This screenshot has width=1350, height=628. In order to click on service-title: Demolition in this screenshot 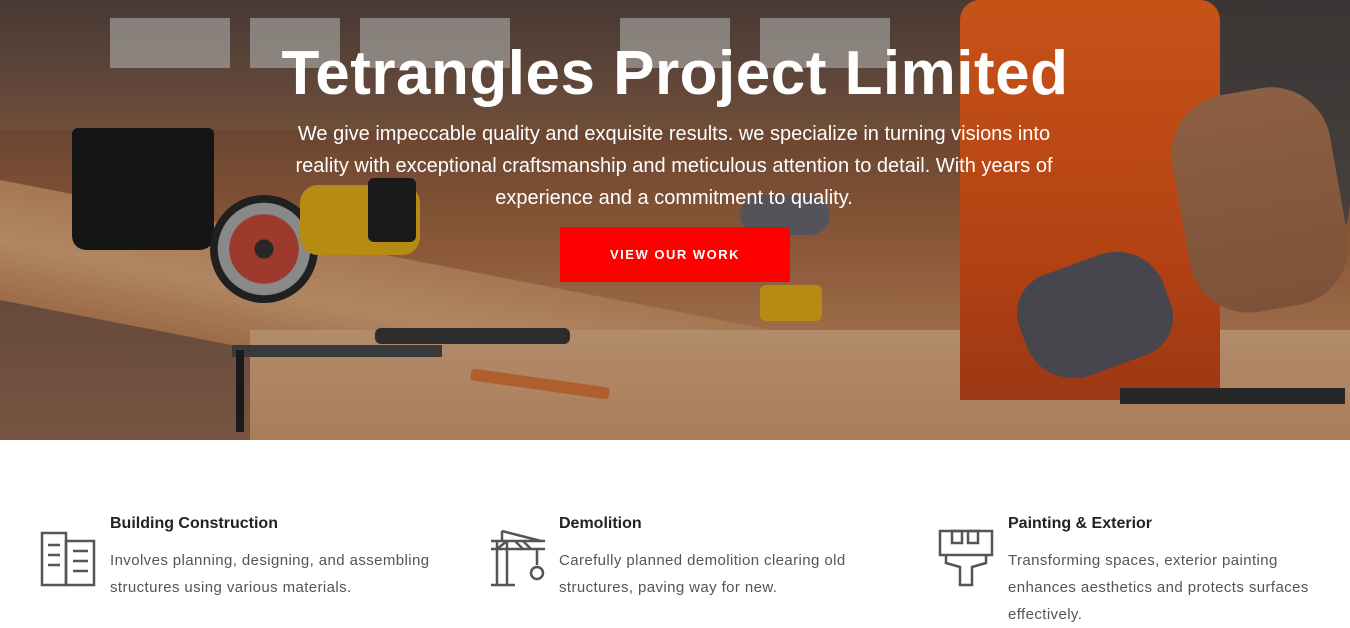, I will do `click(600, 523)`.